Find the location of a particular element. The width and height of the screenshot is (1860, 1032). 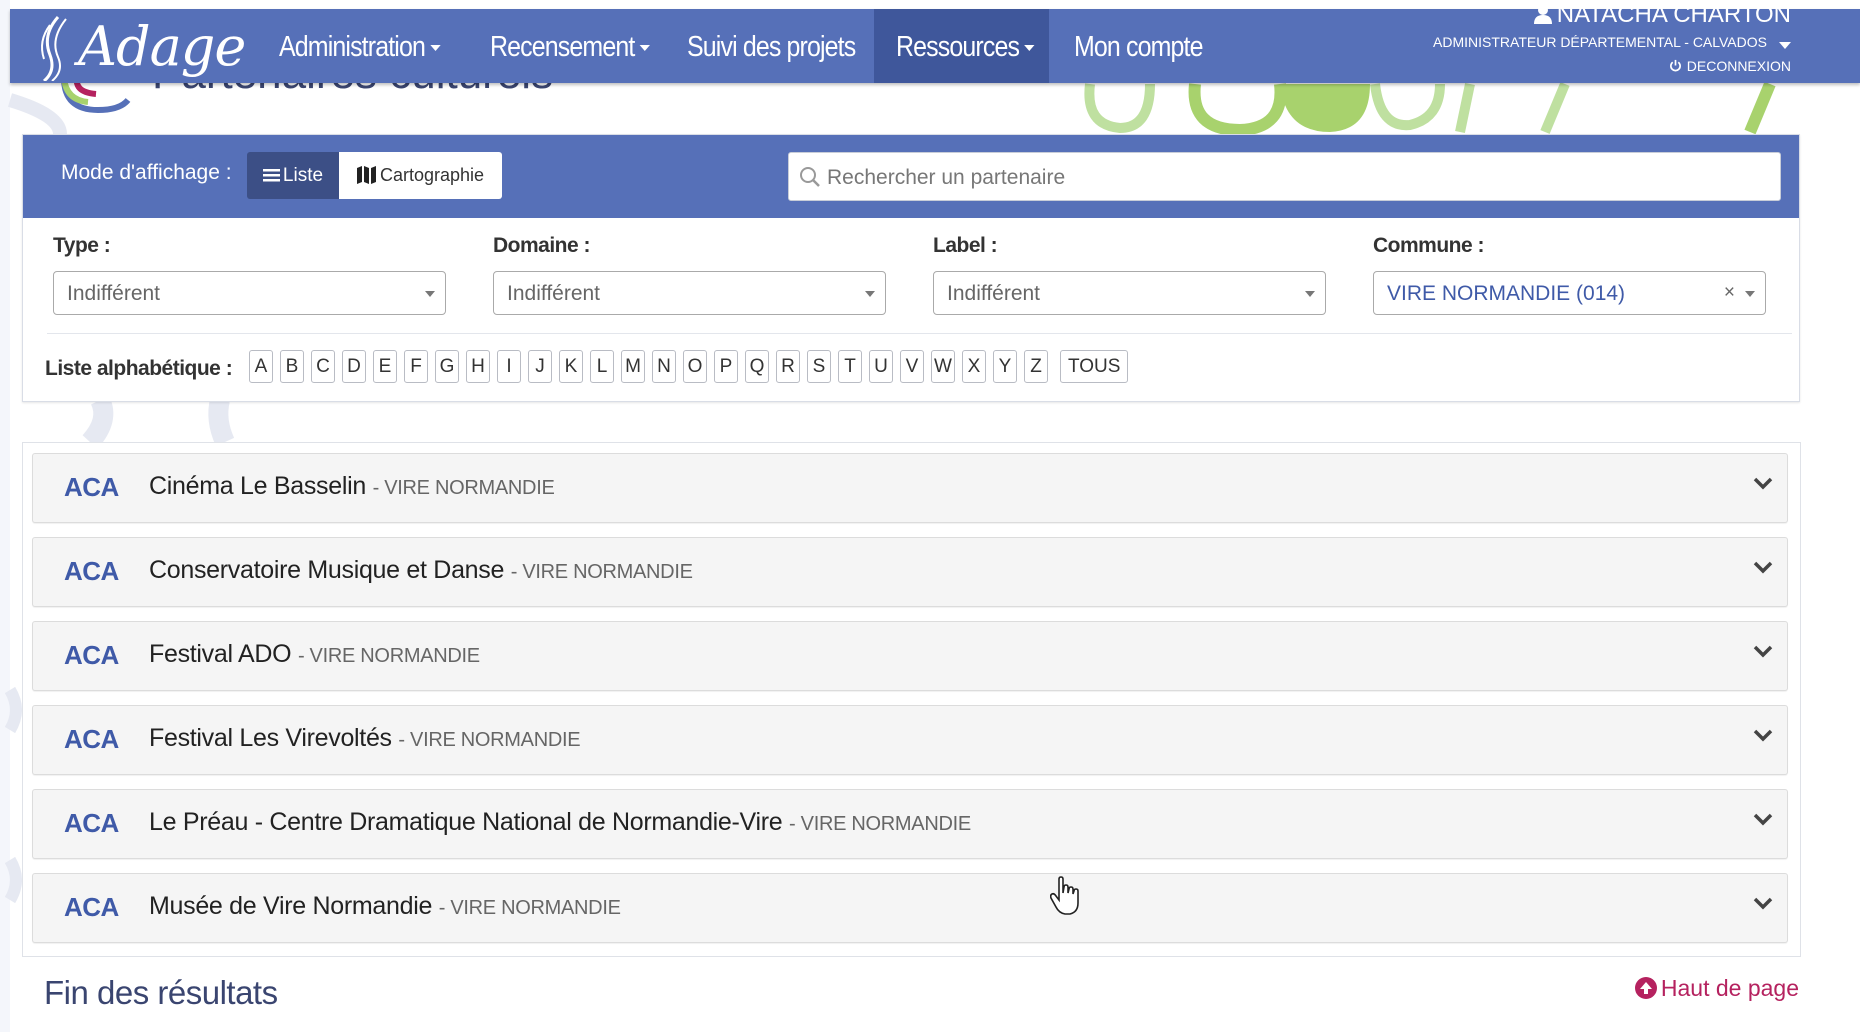

letter-button-l: L is located at coordinates (602, 366).